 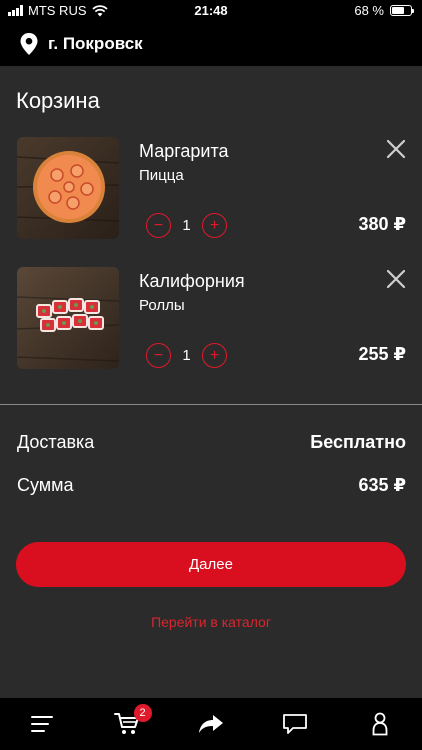 I want to click on share-icon, so click(x=210, y=724).